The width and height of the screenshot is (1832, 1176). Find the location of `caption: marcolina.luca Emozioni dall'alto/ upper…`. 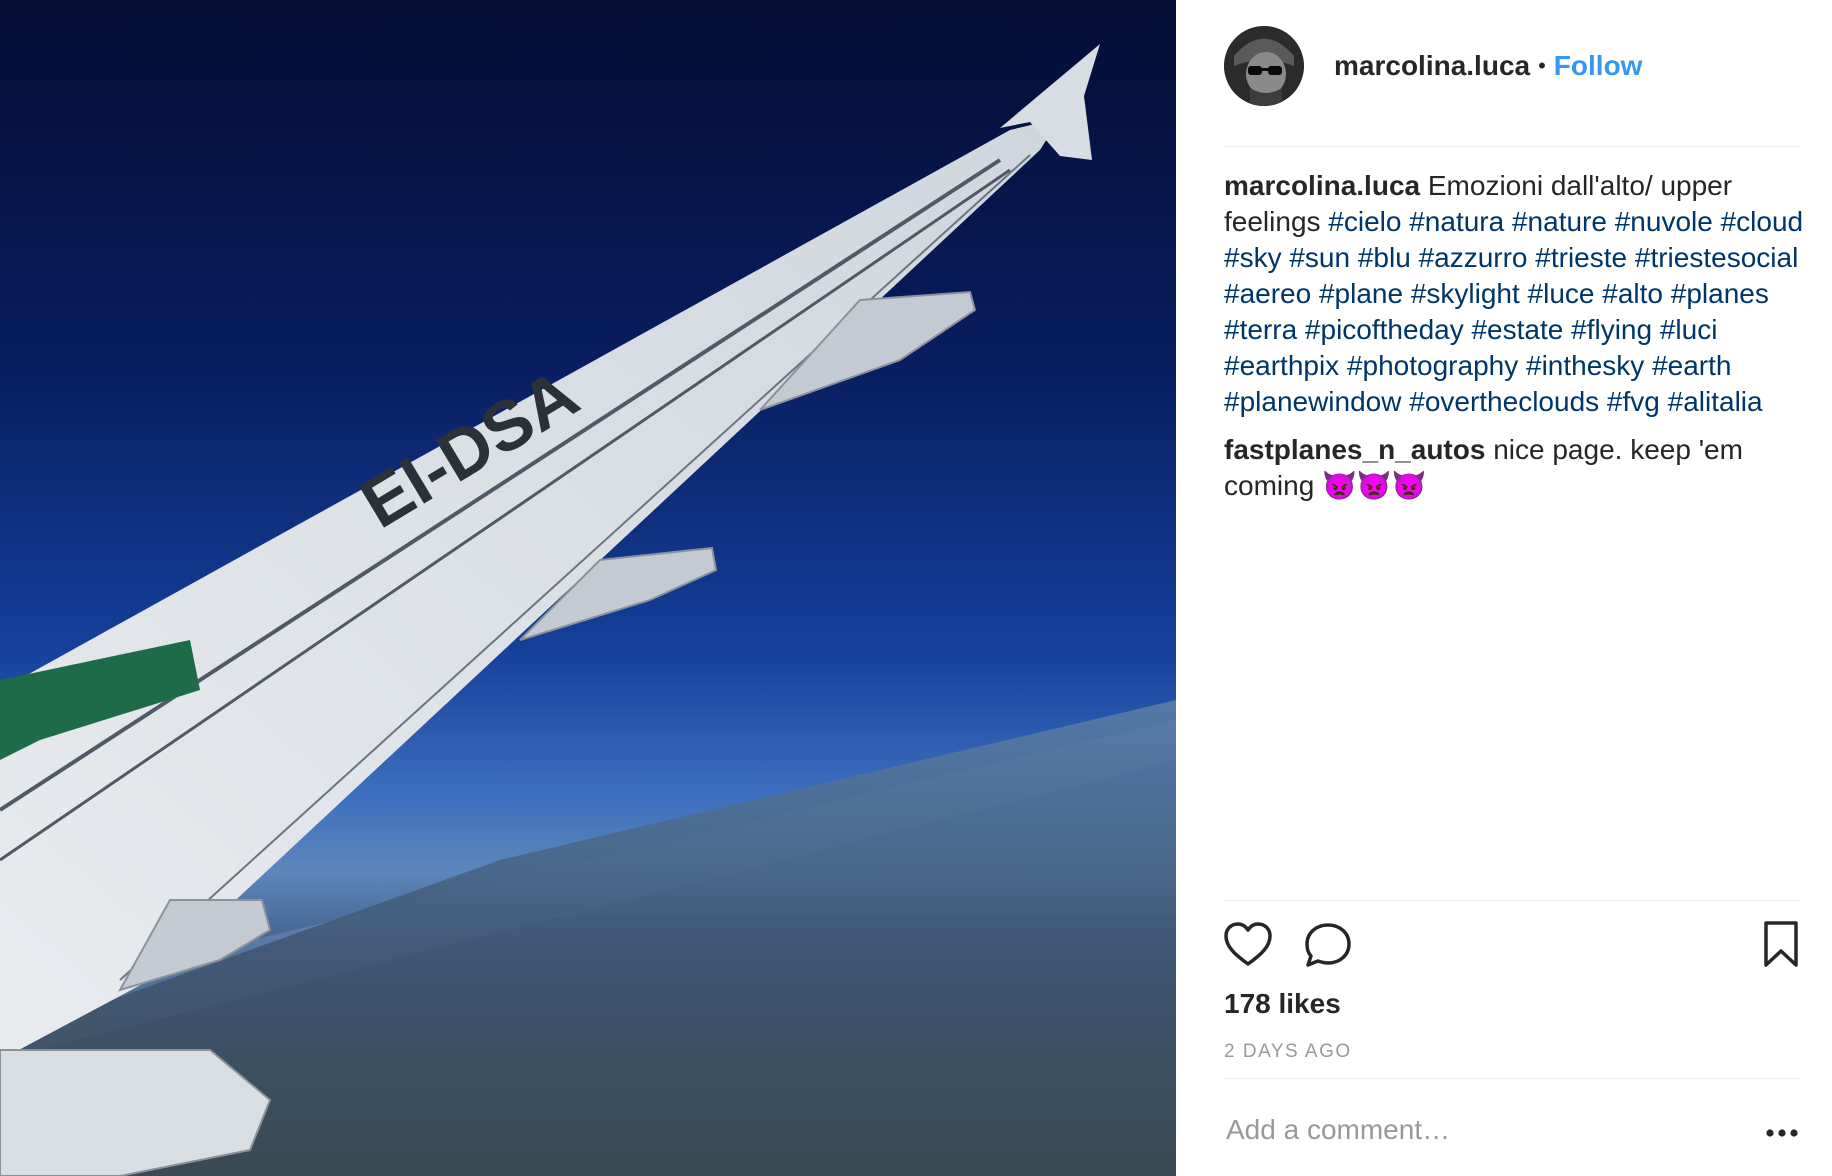

caption: marcolina.luca Emozioni dall'alto/ upper… is located at coordinates (1514, 294).